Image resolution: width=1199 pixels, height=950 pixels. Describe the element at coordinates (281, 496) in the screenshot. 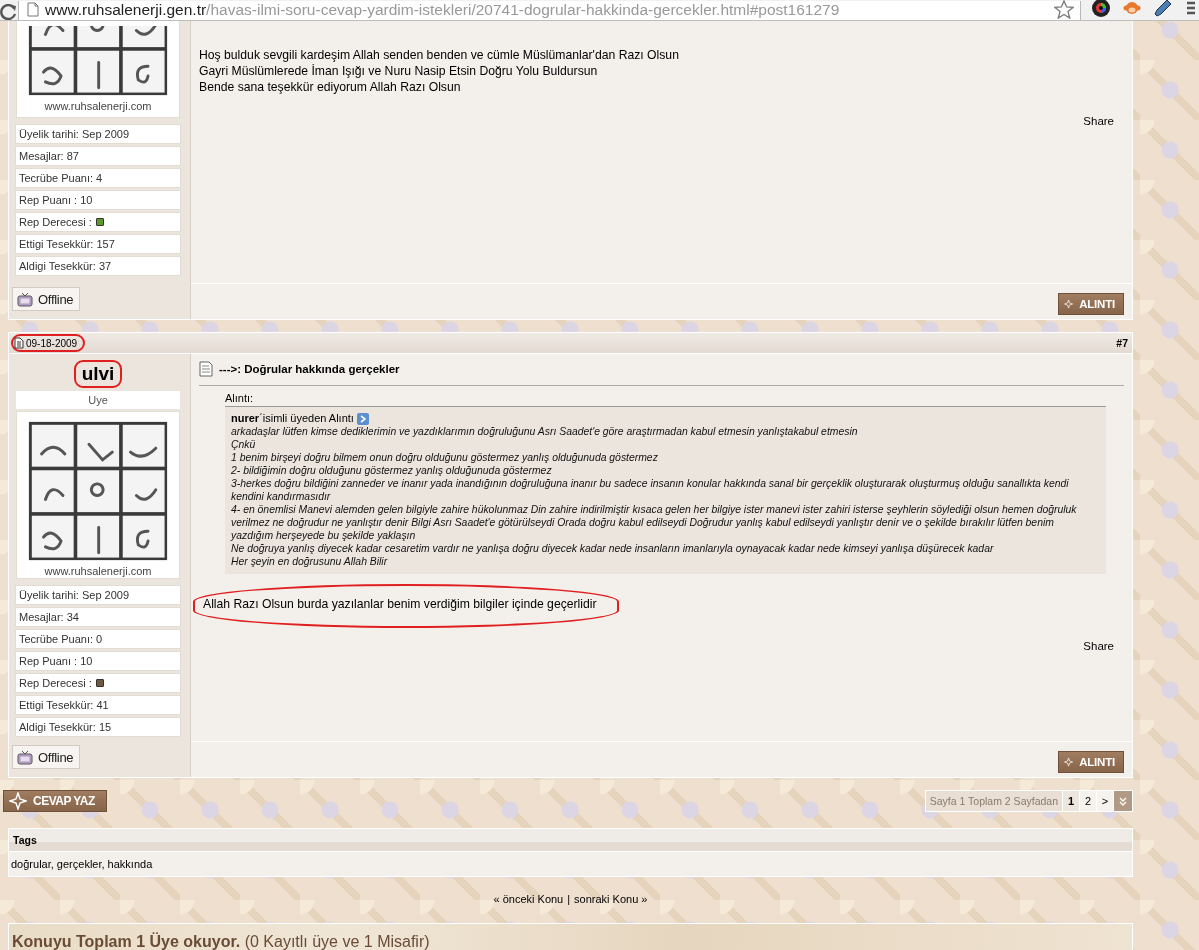

I see `quote-text: kendini kandırmasıdır` at that location.